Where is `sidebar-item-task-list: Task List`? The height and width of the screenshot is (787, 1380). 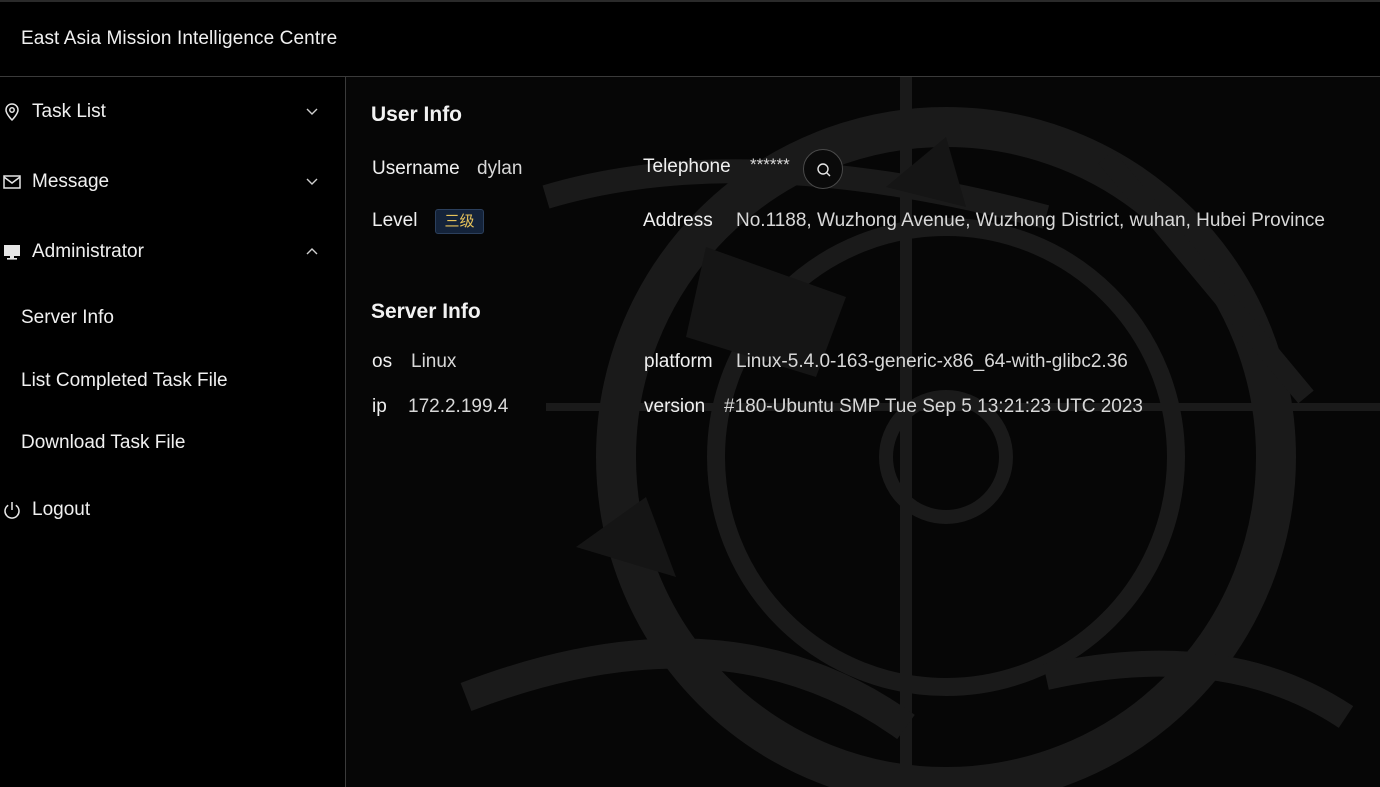
sidebar-item-task-list: Task List is located at coordinates (172, 112).